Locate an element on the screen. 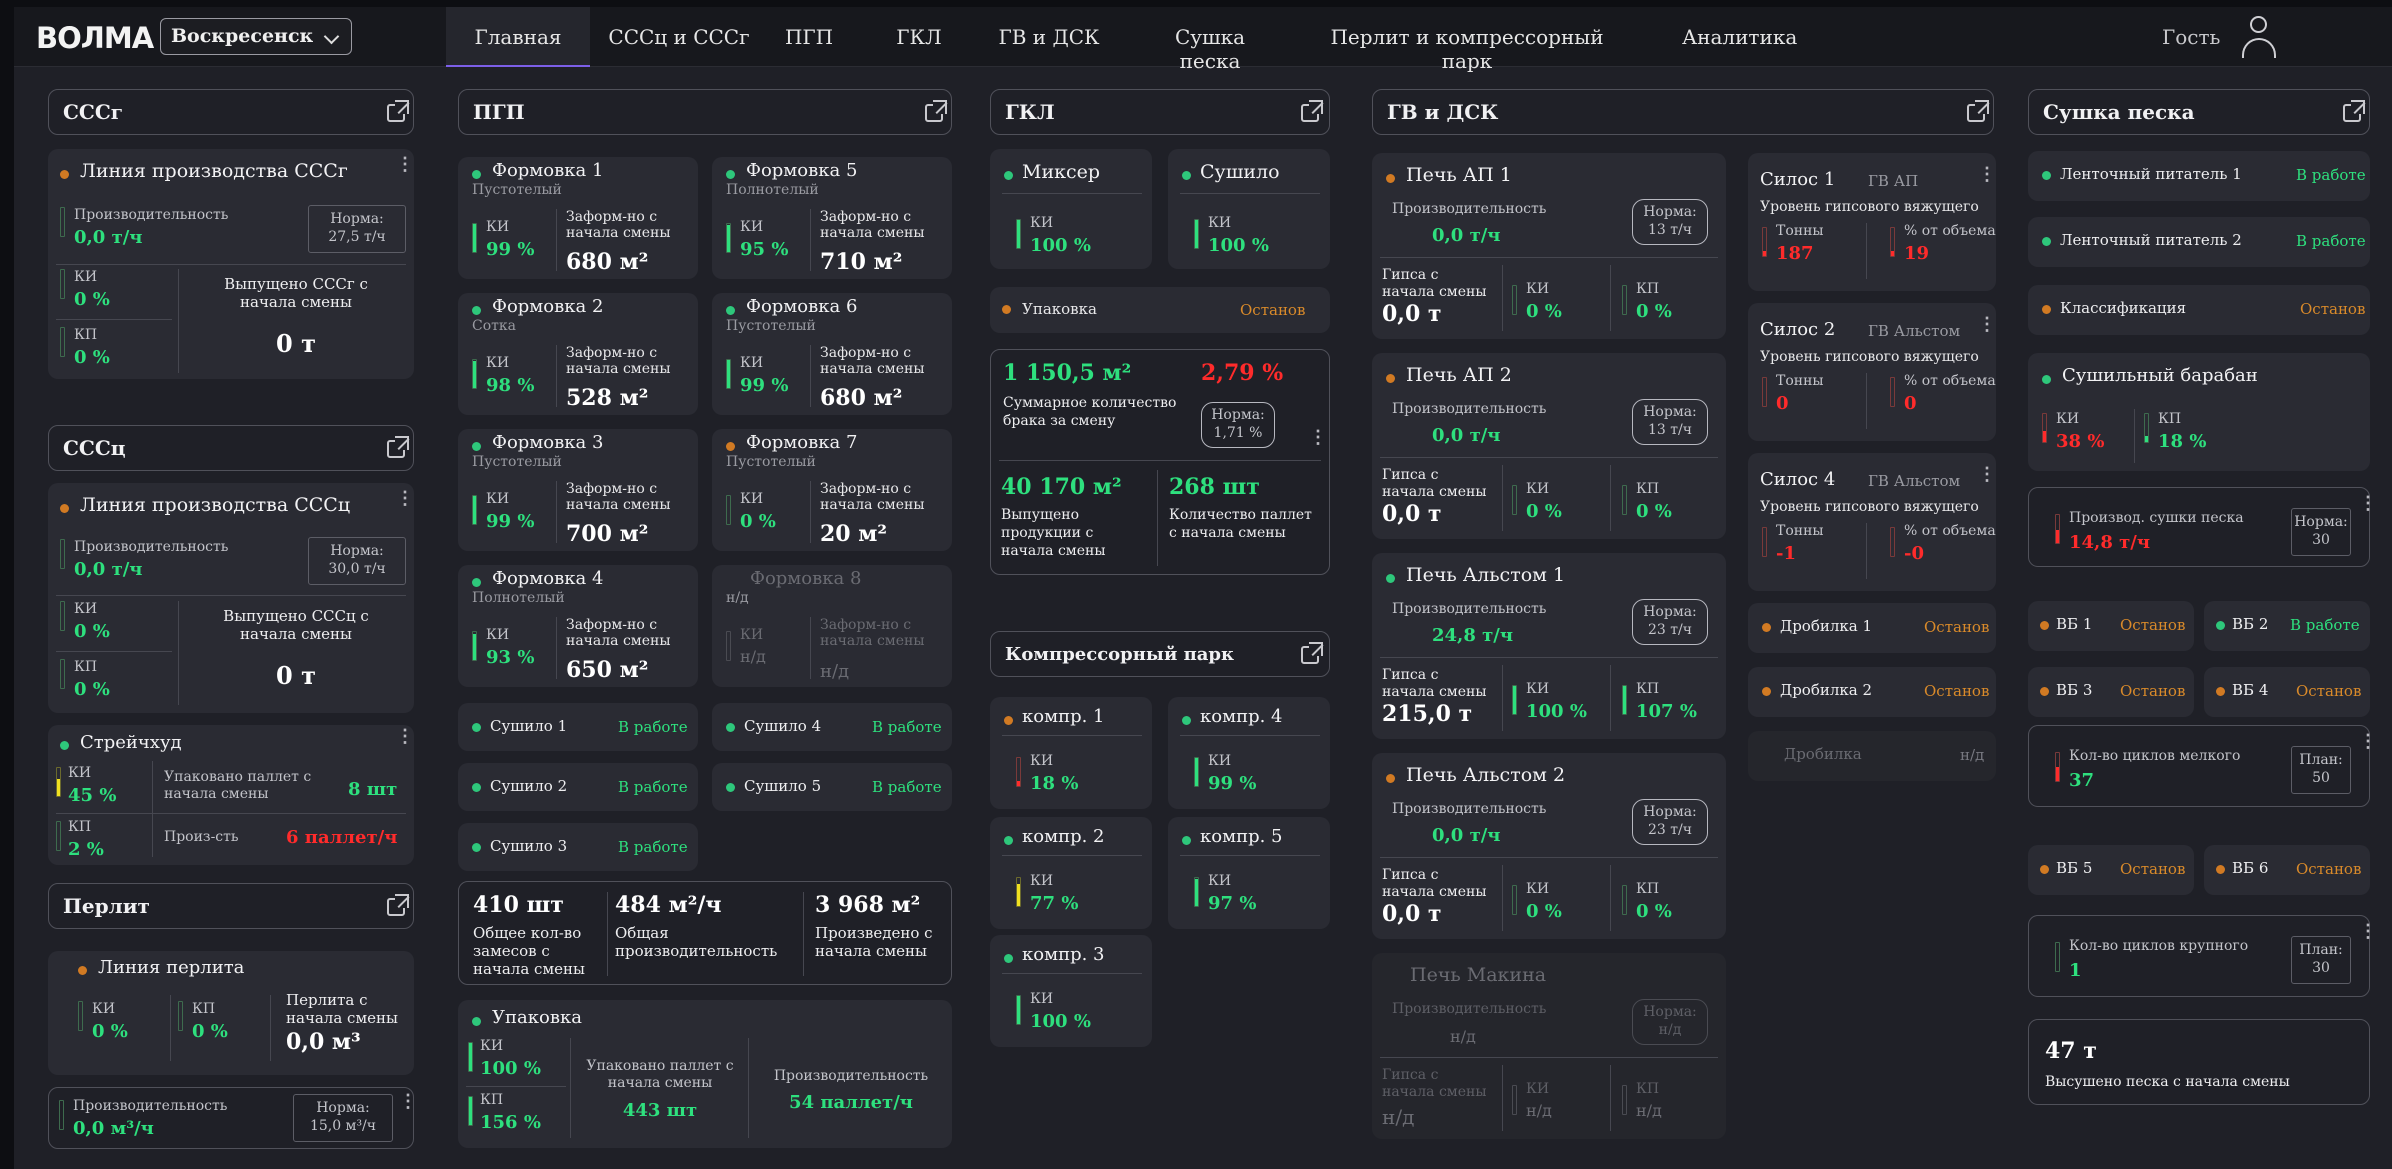 The height and width of the screenshot is (1169, 2392). released-label: Выпущено СССц с начала смены is located at coordinates (296, 625).